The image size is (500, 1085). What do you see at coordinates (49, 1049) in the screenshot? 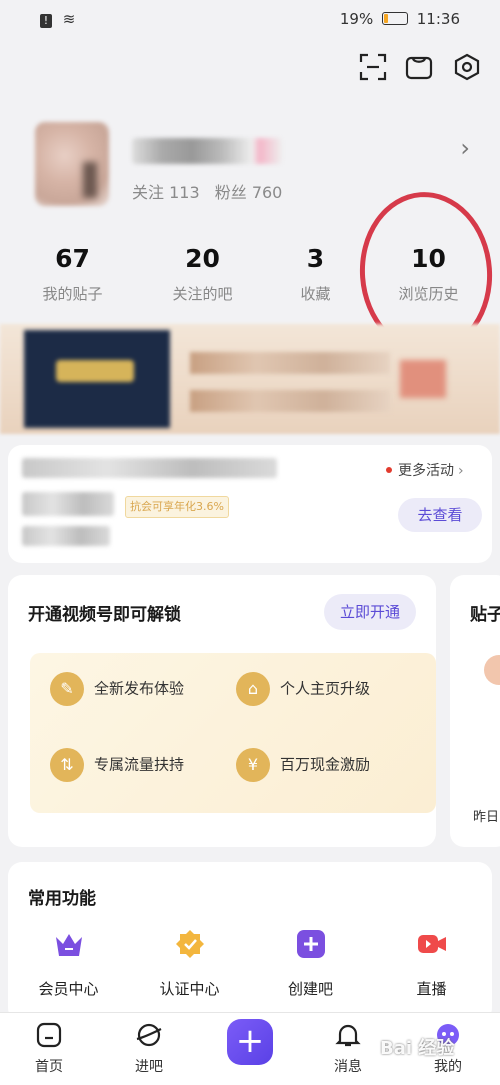
I see `nav-home: 首页` at bounding box center [49, 1049].